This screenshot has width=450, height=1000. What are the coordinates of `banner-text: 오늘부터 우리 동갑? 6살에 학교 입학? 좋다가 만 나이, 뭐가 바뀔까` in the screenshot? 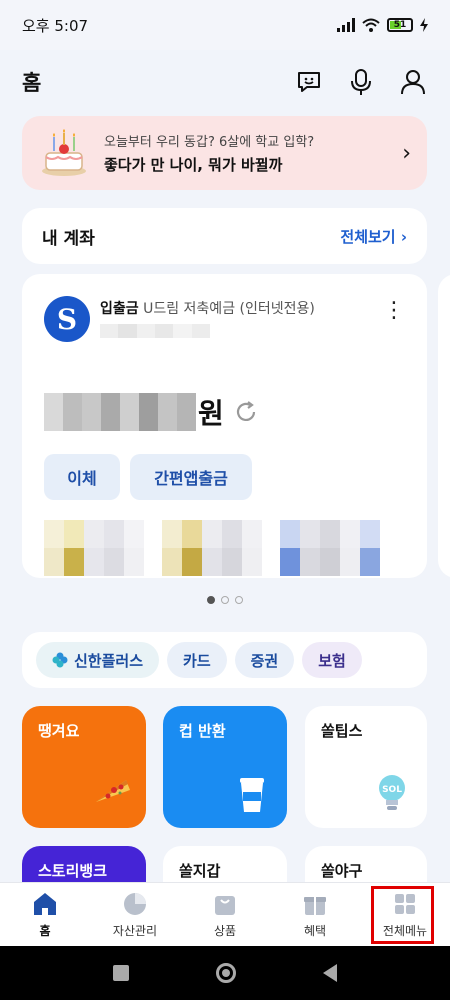 It's located at (253, 153).